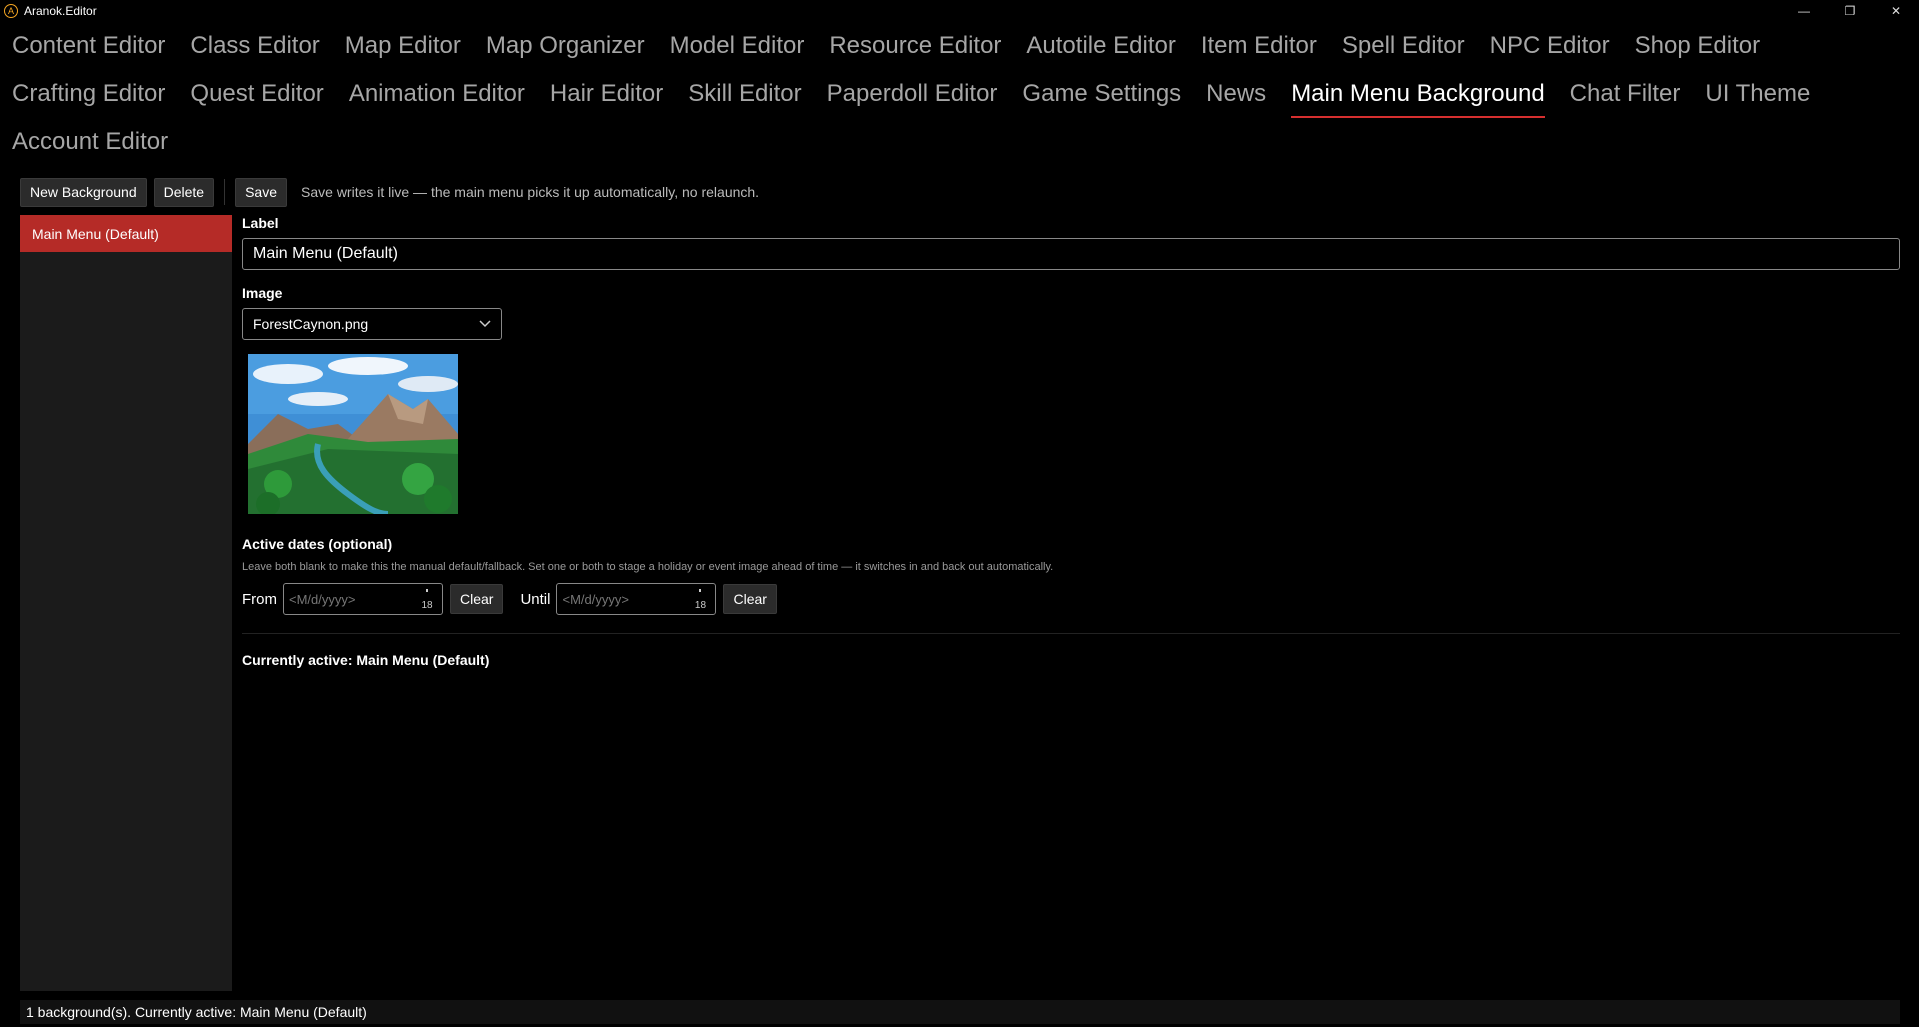  I want to click on background-list: Main Menu (Default), so click(126, 603).